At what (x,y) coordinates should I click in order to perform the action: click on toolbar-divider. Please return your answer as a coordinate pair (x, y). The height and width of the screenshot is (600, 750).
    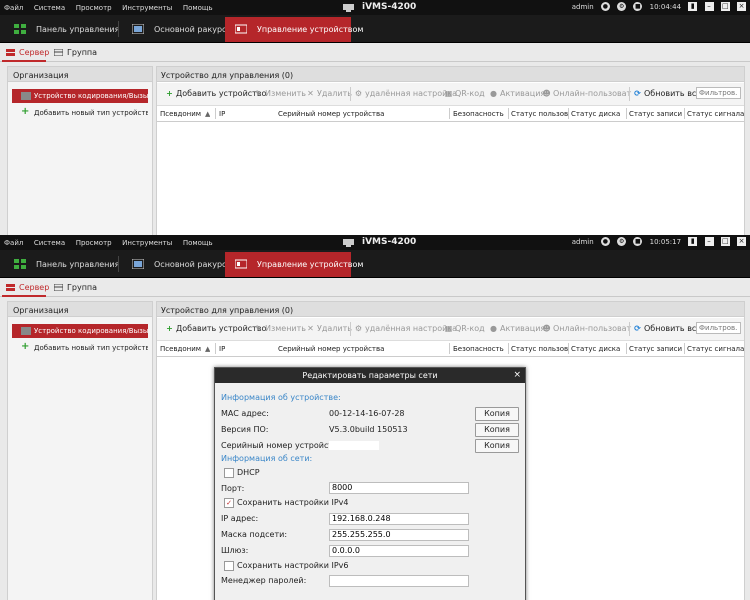
    Looking at the image, I should click on (629, 329).